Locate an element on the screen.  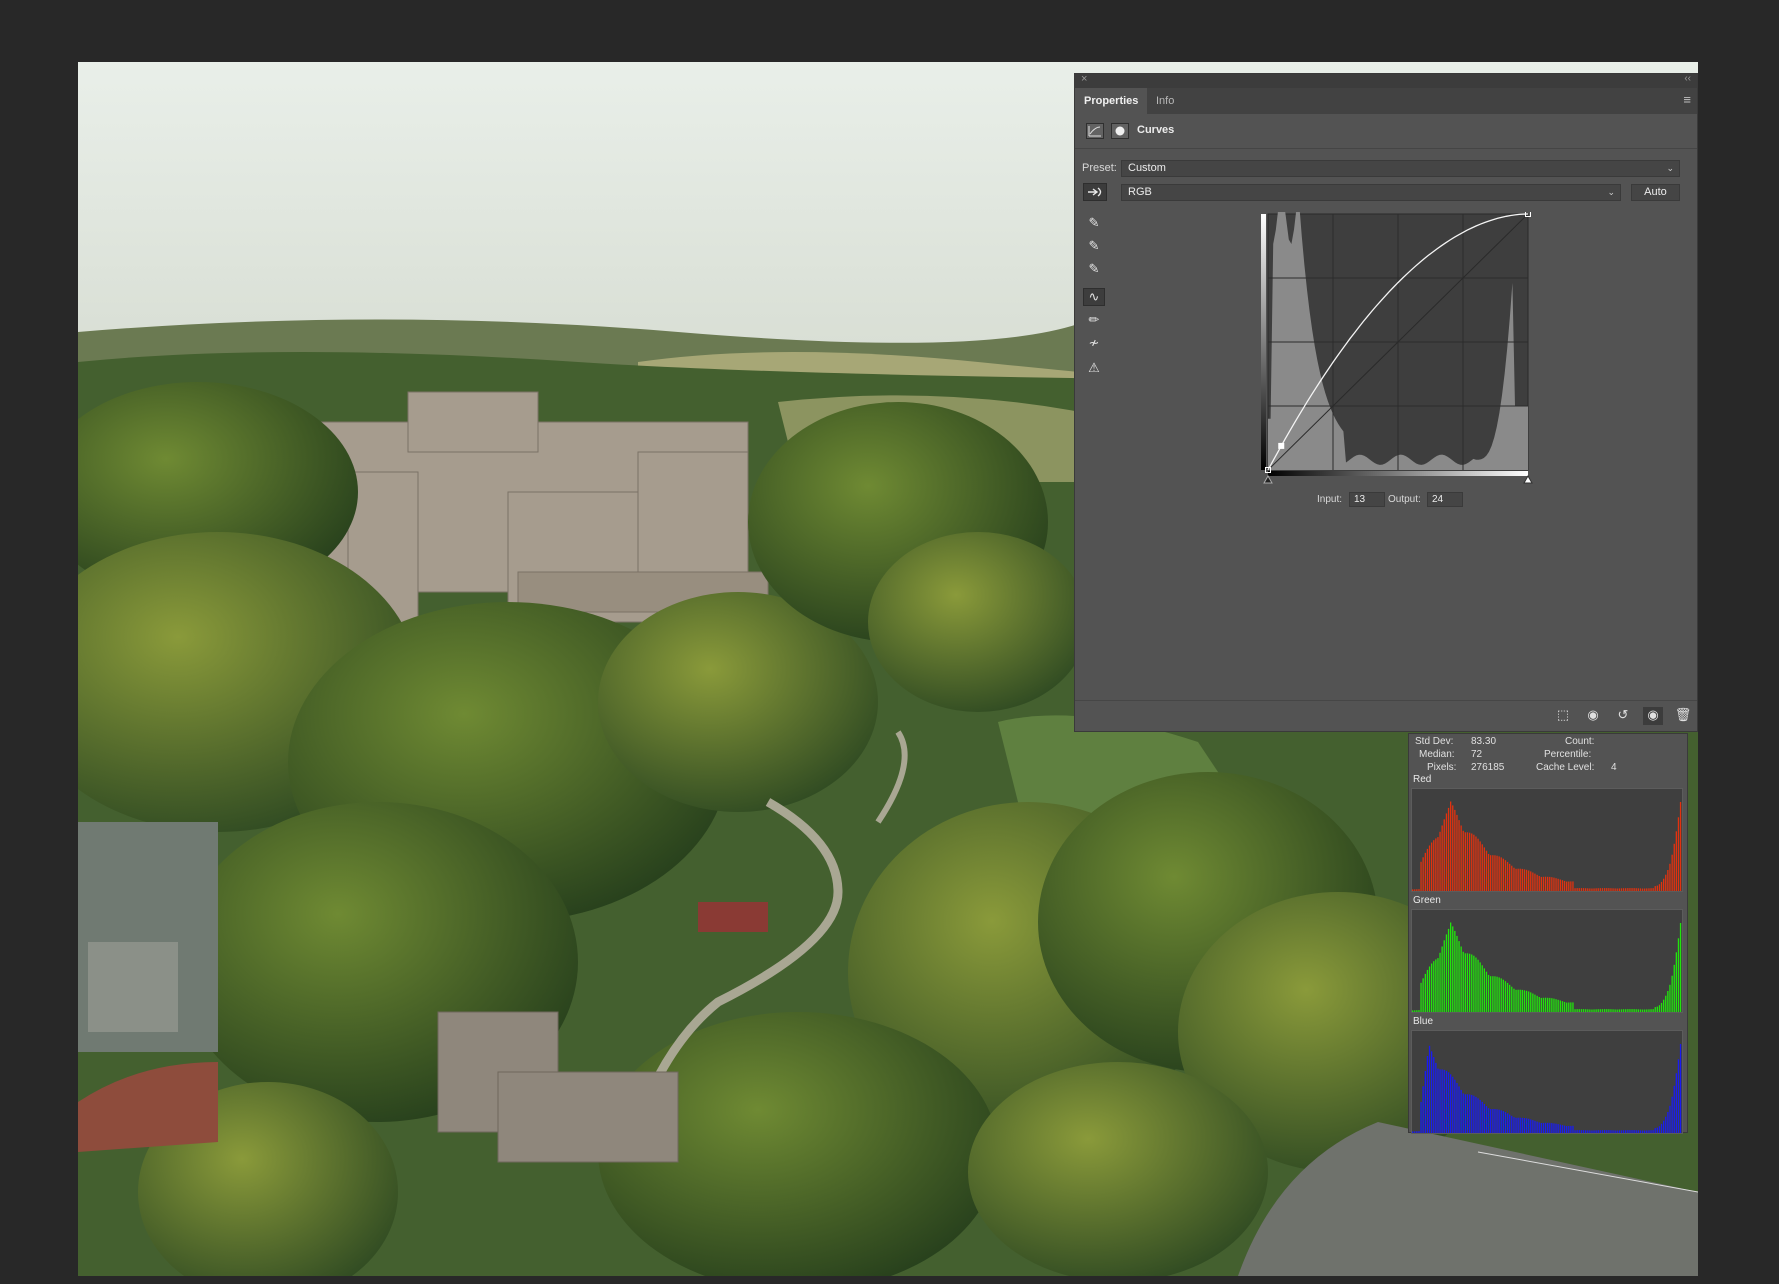
layer-mask-icon is located at coordinates (1120, 131).